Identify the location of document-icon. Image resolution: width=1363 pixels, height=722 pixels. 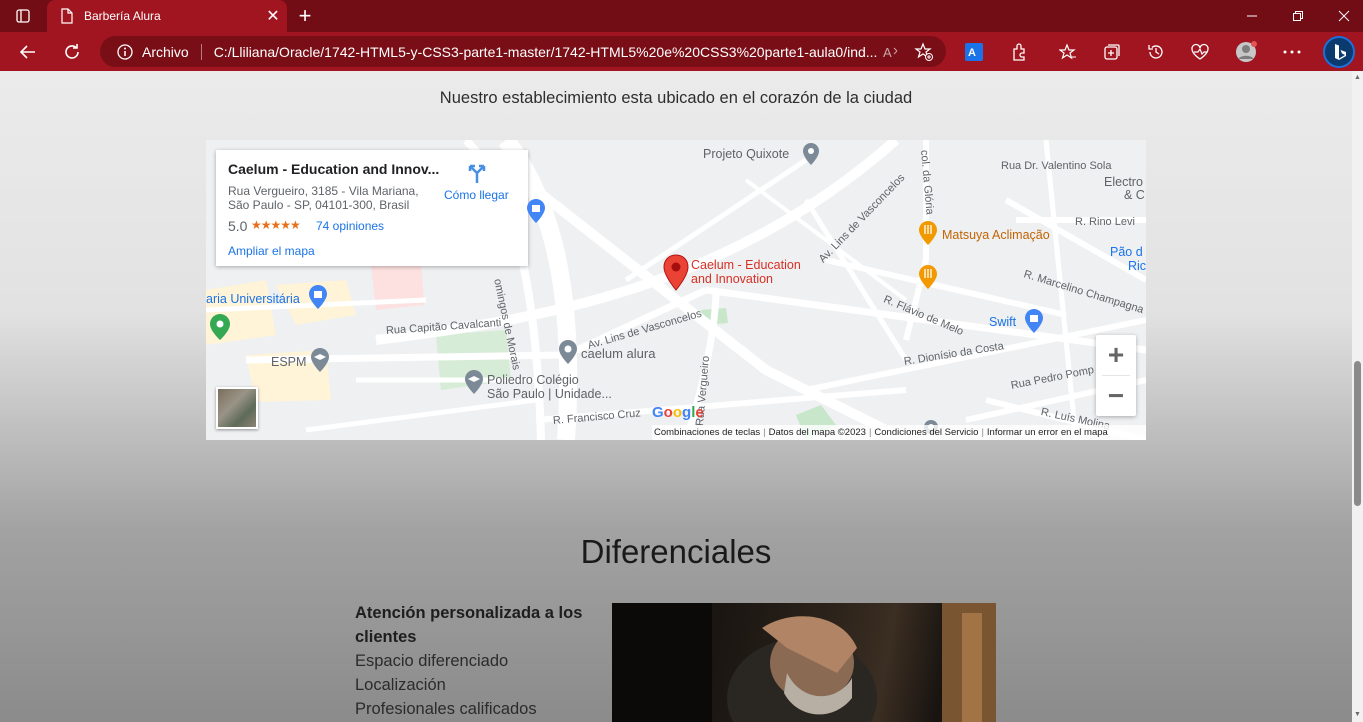
(67, 16).